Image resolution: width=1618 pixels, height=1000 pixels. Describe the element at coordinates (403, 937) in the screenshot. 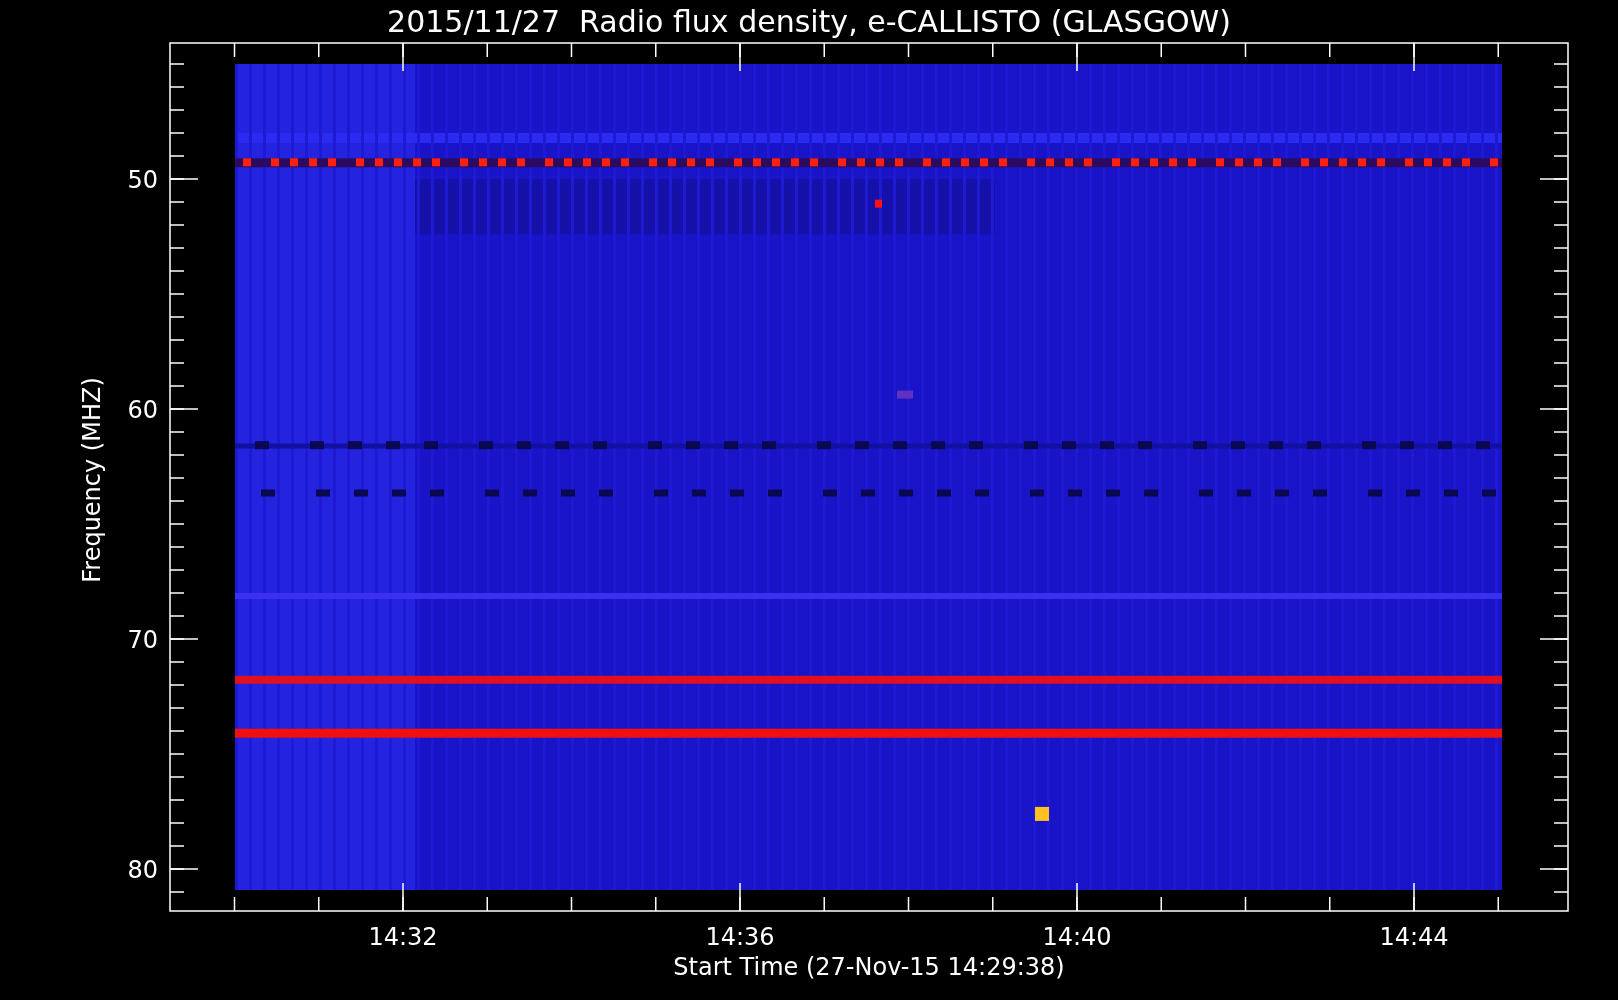

I see `x-tick-label: 14:32` at that location.